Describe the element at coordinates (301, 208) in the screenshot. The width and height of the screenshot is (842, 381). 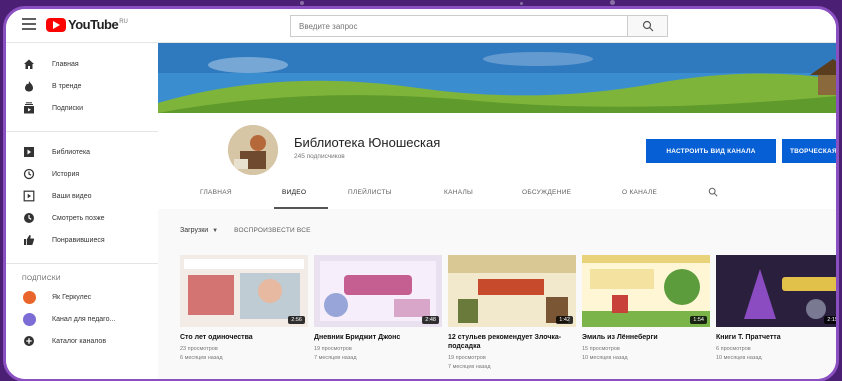
I see `active-tab-indicator` at that location.